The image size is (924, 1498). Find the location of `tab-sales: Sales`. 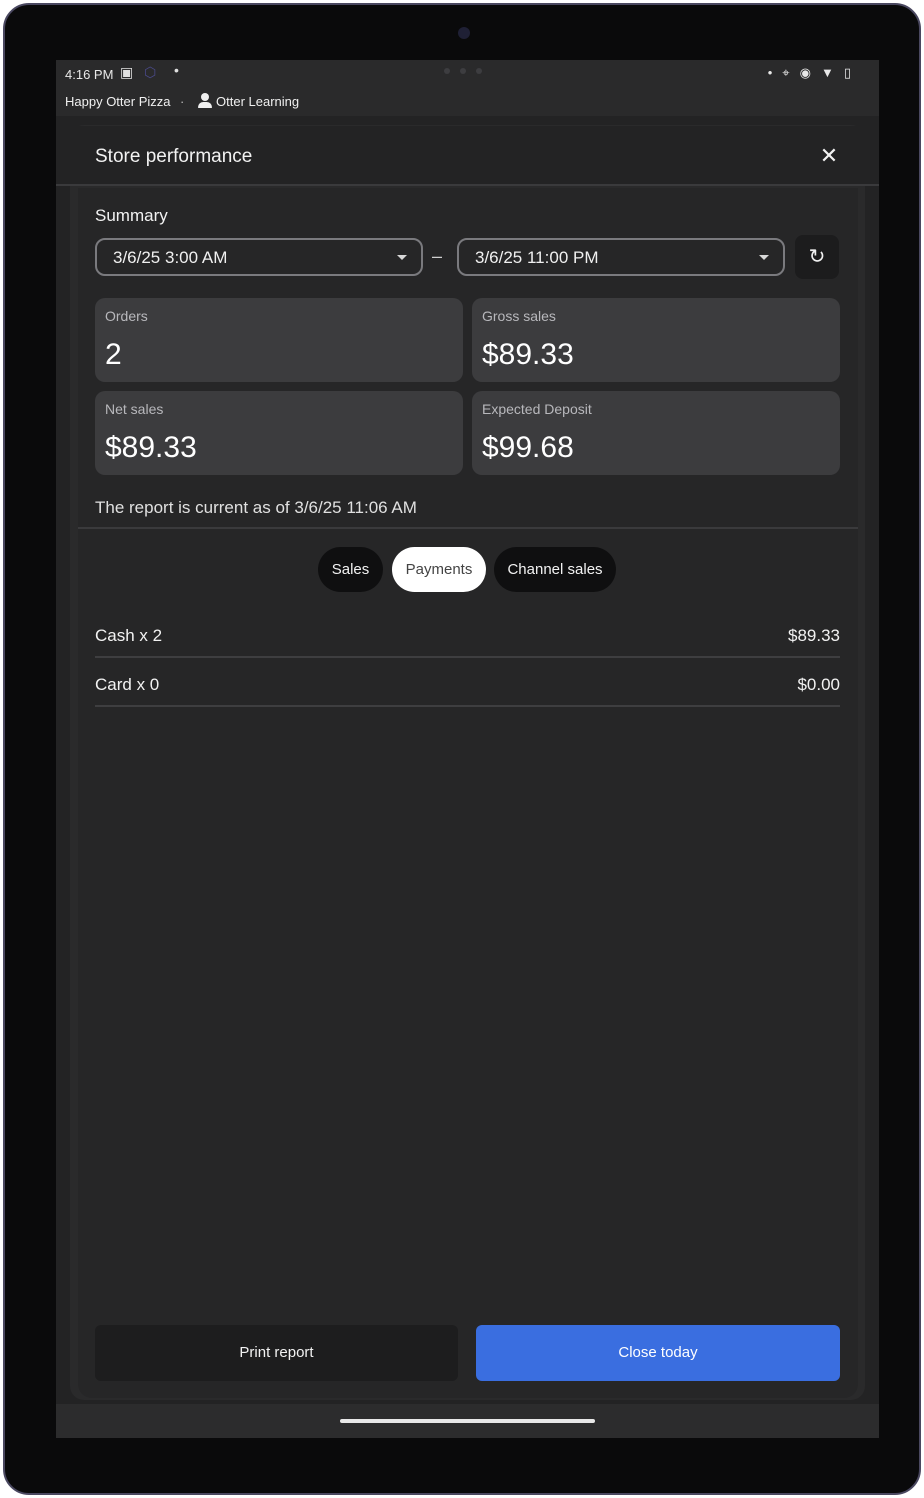

tab-sales: Sales is located at coordinates (350, 569).